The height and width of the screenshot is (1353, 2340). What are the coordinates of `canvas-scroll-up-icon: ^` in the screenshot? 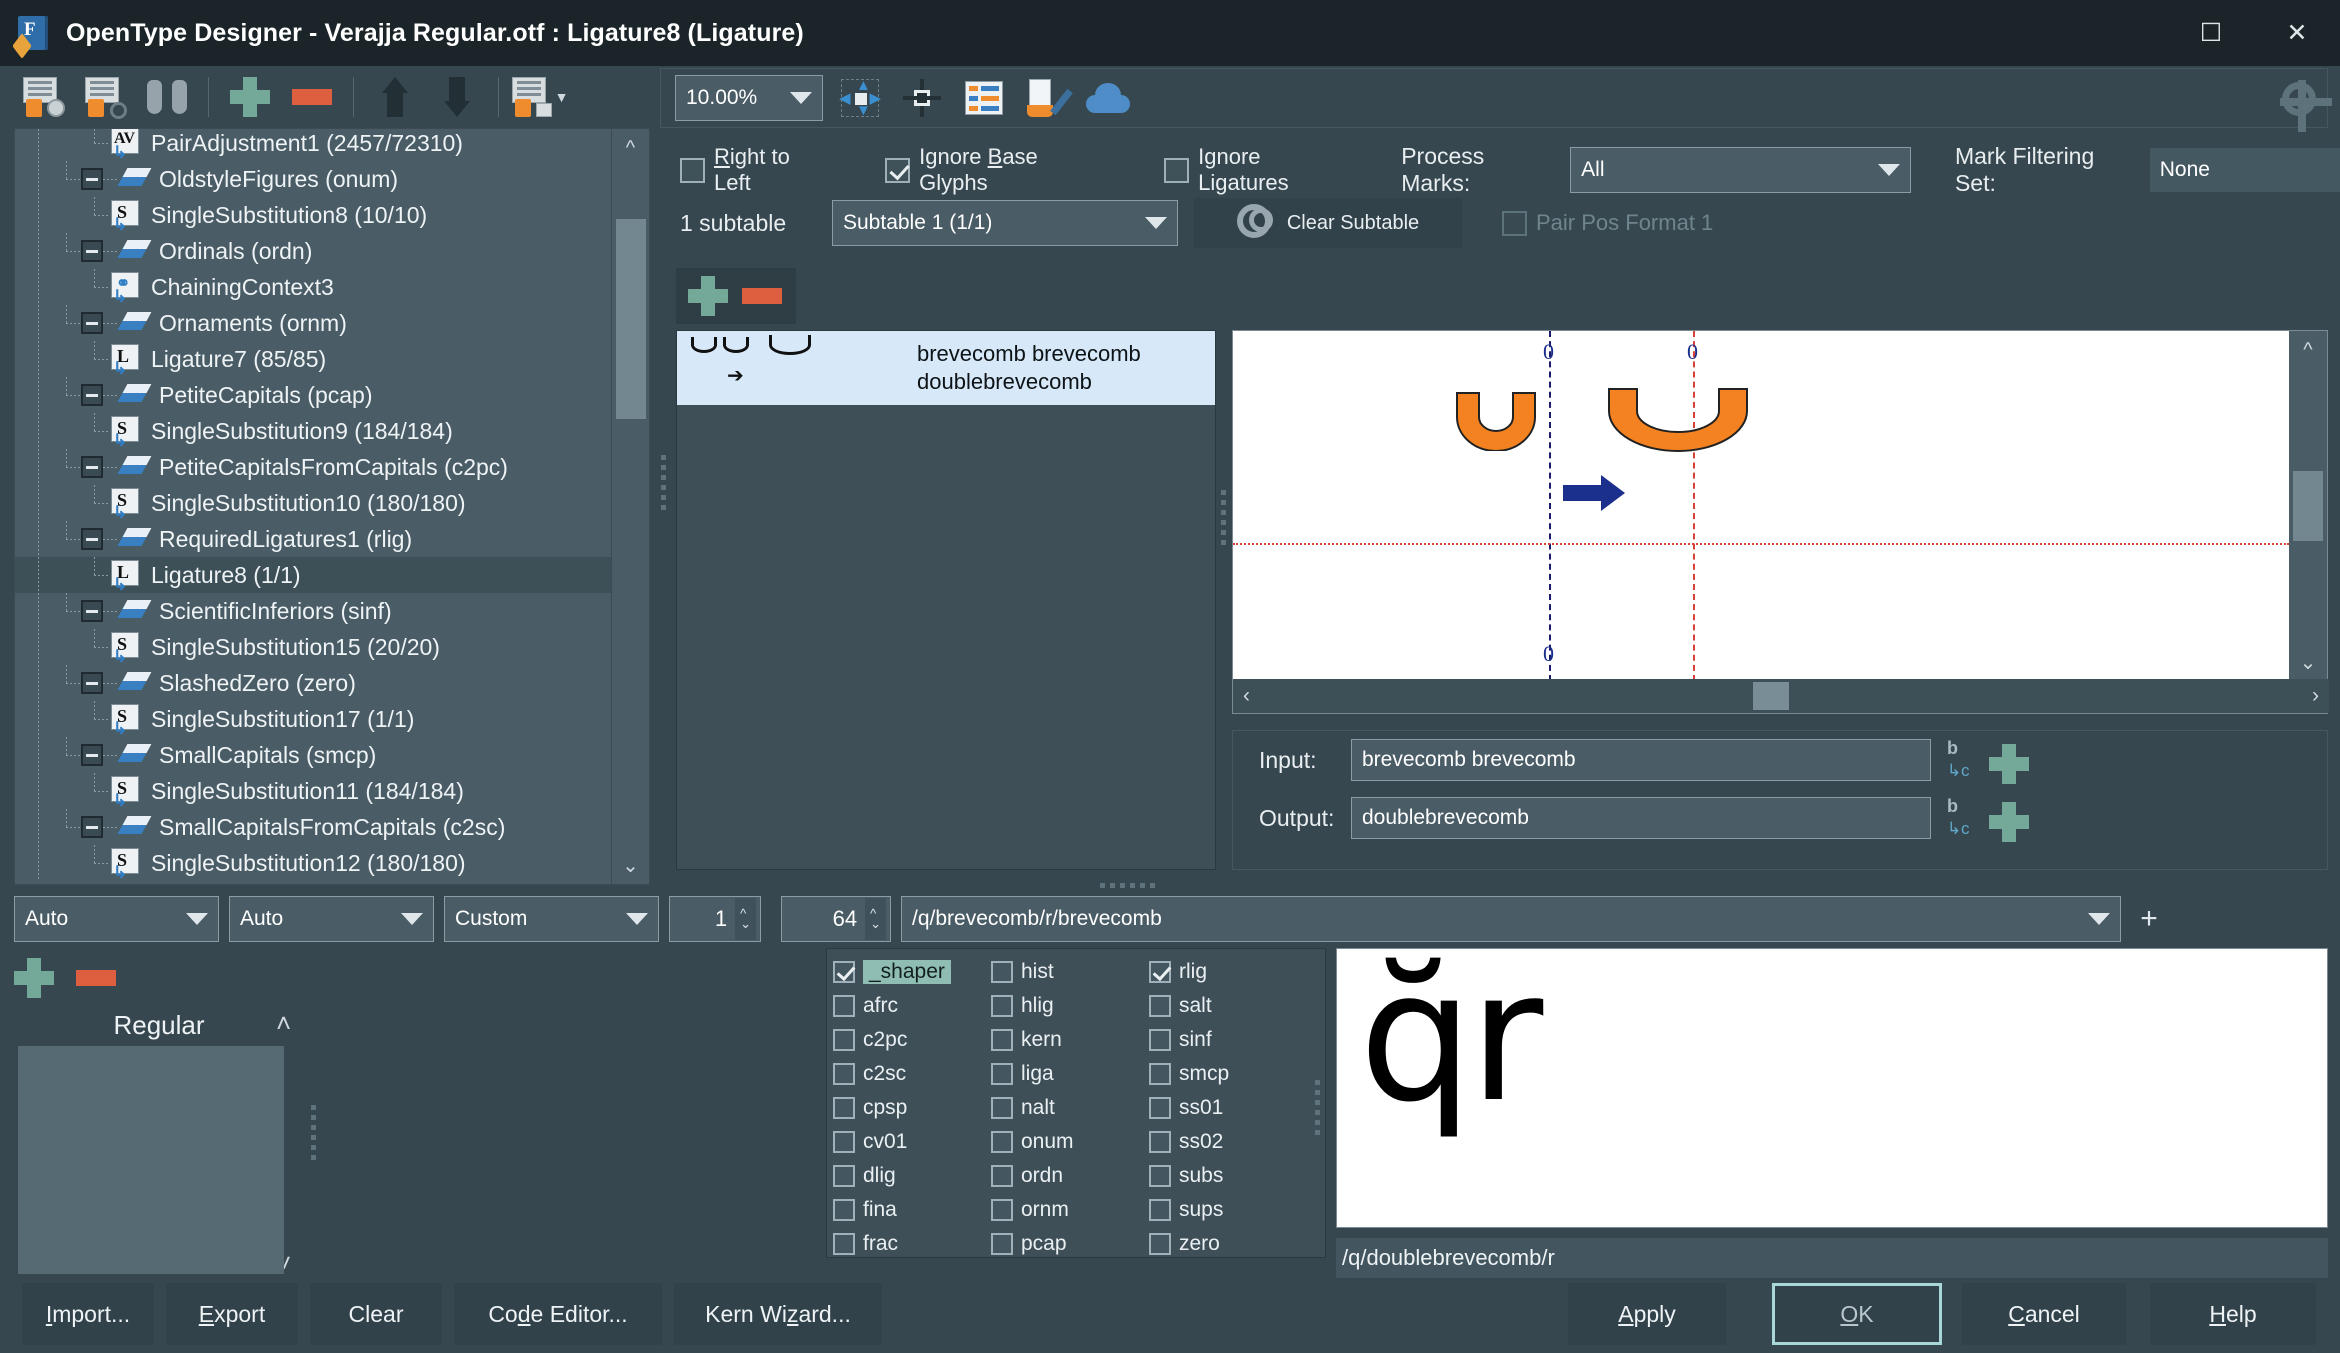 It's located at (2308, 350).